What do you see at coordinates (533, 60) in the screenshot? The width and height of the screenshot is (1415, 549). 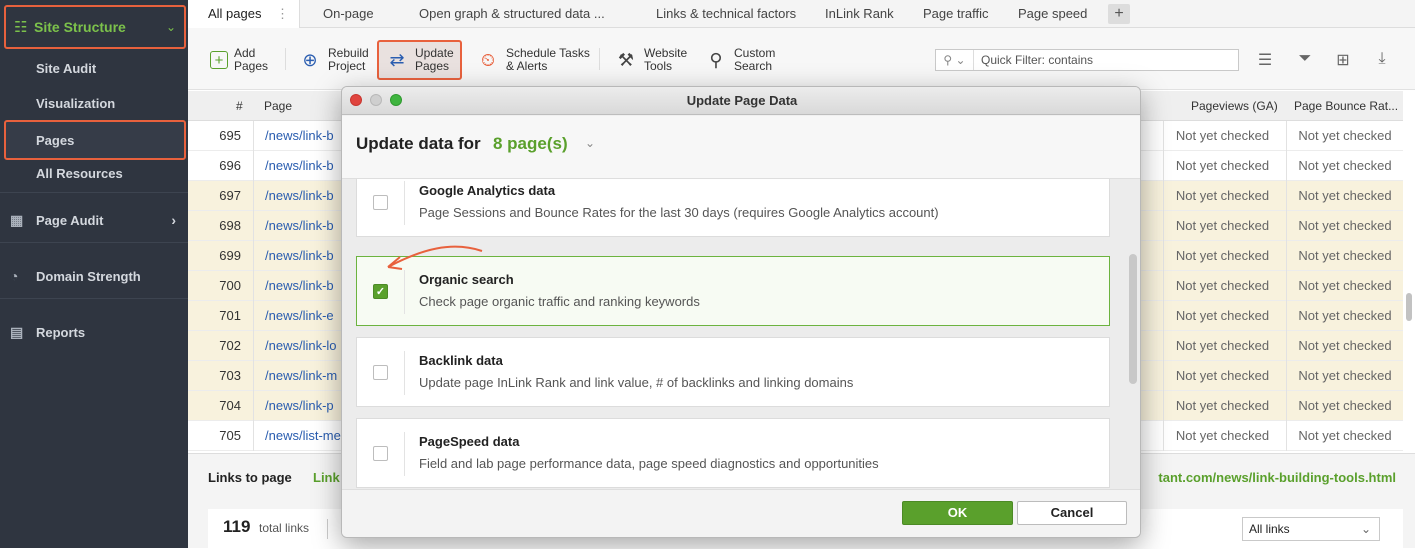 I see `schedule-tasks-button: ⏲ Schedule Tasks & Alerts` at bounding box center [533, 60].